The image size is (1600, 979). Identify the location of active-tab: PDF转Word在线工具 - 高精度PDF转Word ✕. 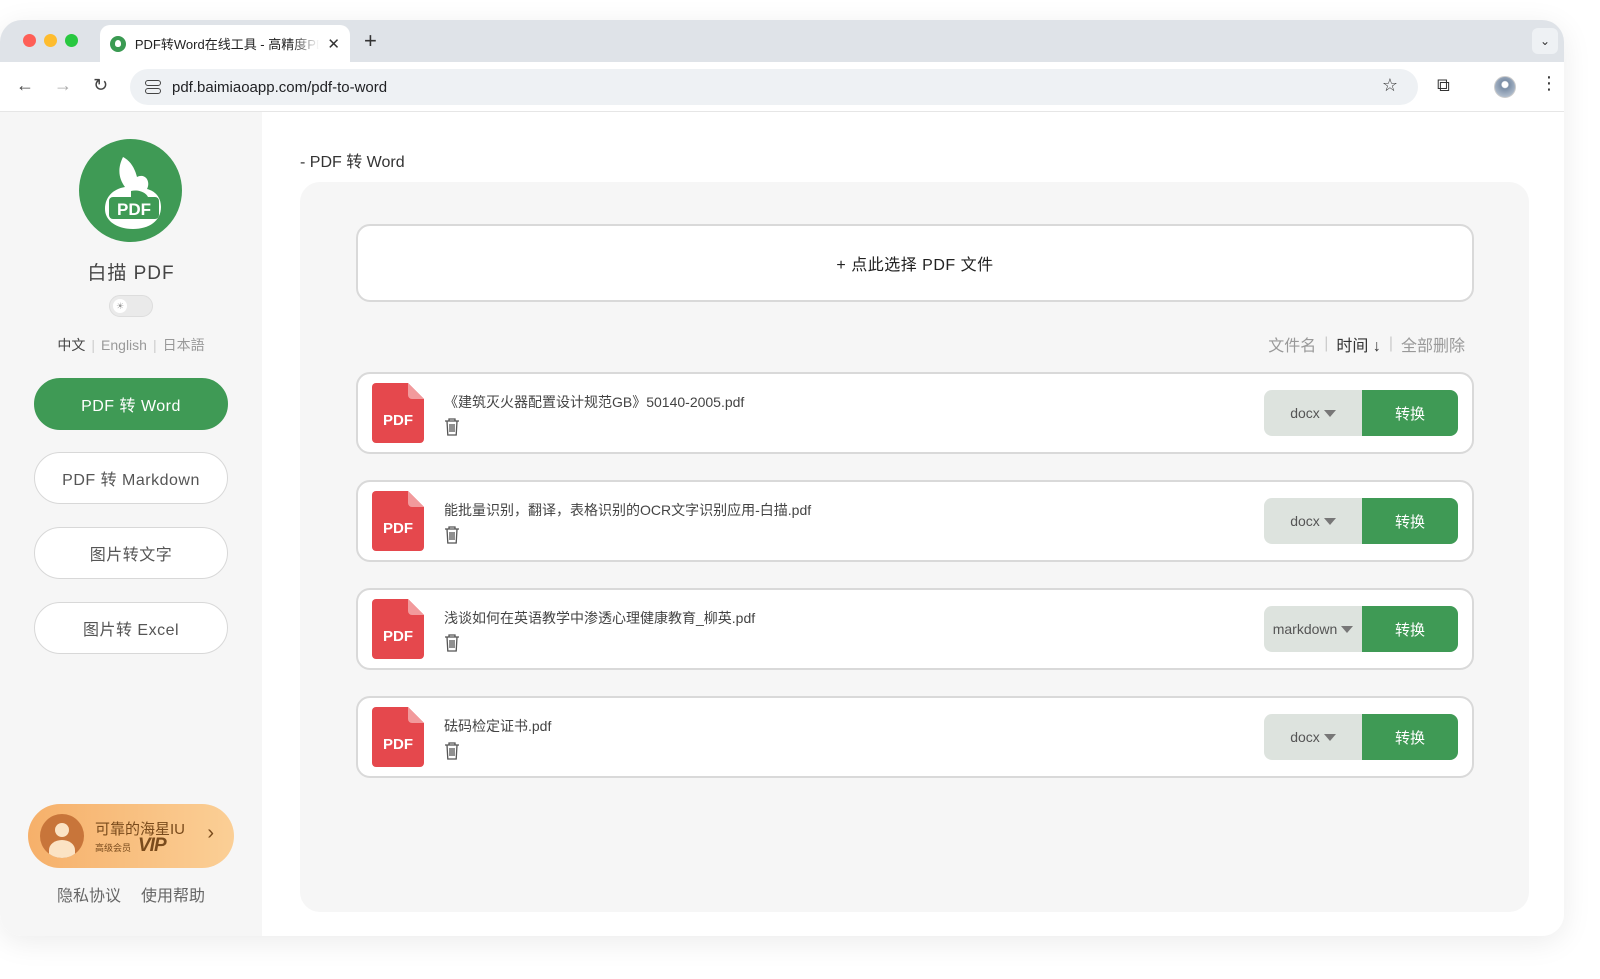
(225, 43).